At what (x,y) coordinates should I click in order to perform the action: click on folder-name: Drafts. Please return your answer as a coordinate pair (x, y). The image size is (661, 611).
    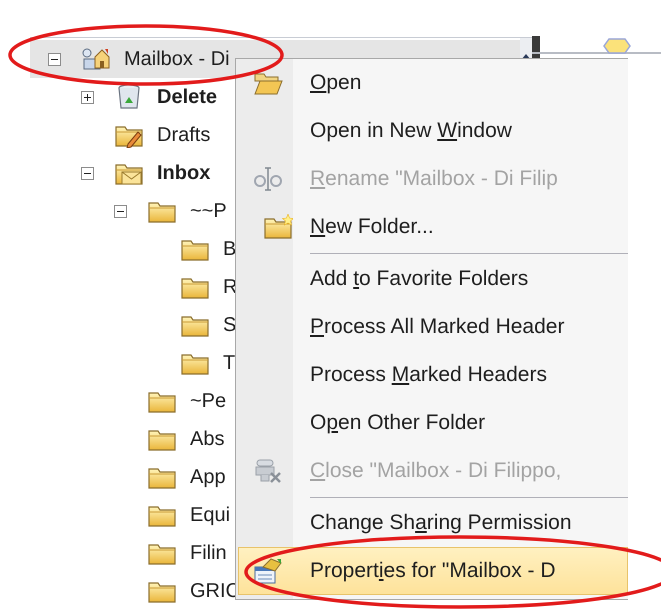
    Looking at the image, I should click on (183, 135).